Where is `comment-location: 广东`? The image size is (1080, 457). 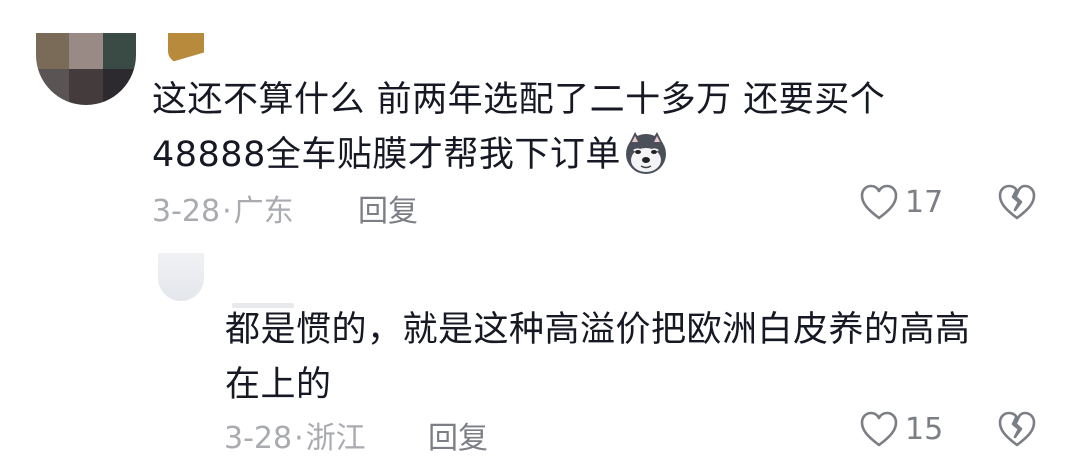 comment-location: 广东 is located at coordinates (263, 211).